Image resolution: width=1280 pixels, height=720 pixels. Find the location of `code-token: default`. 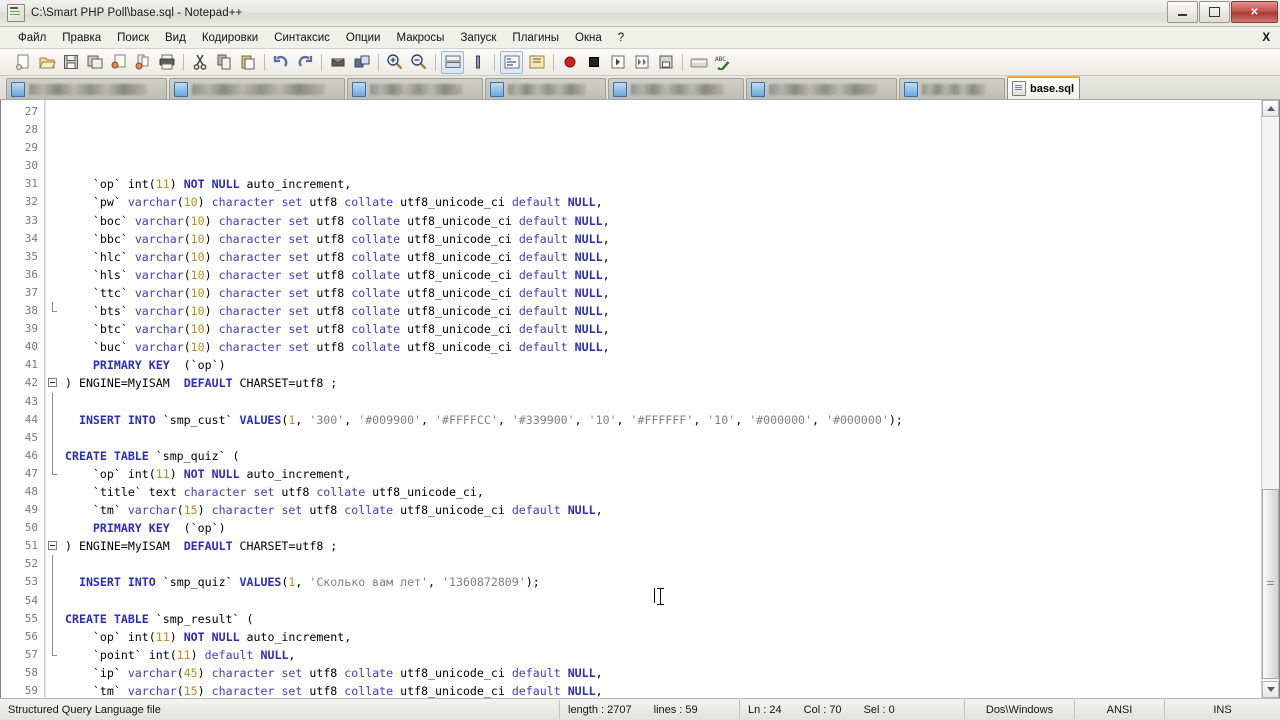

code-token: default is located at coordinates (536, 672).